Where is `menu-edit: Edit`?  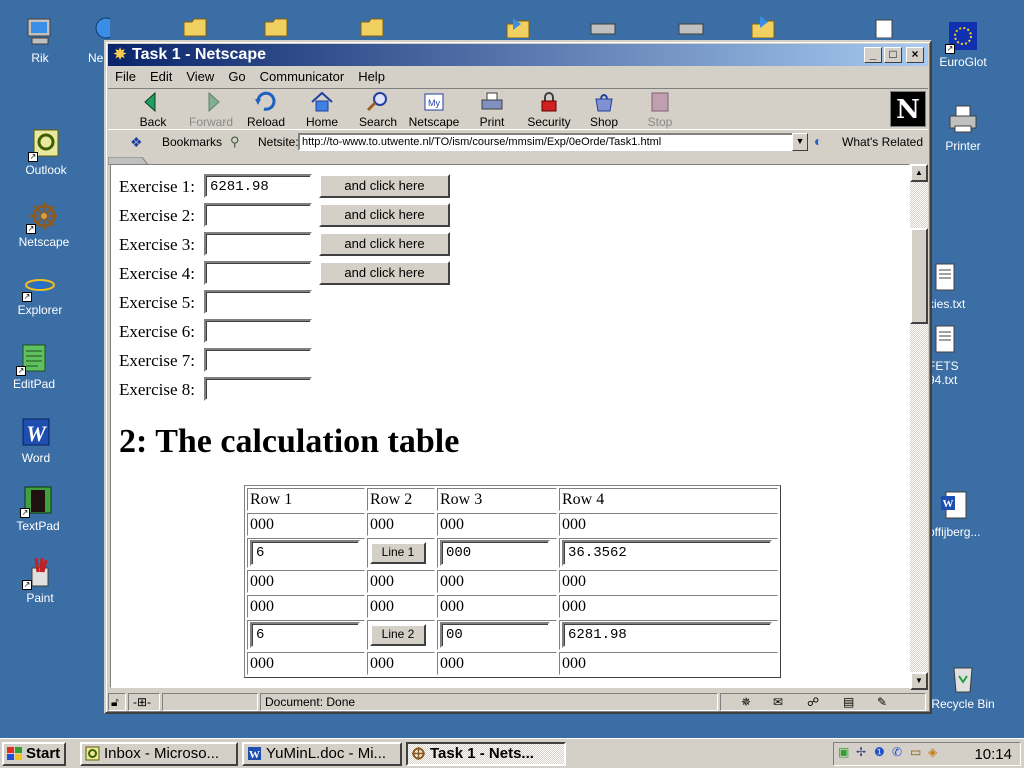
menu-edit: Edit is located at coordinates (161, 75).